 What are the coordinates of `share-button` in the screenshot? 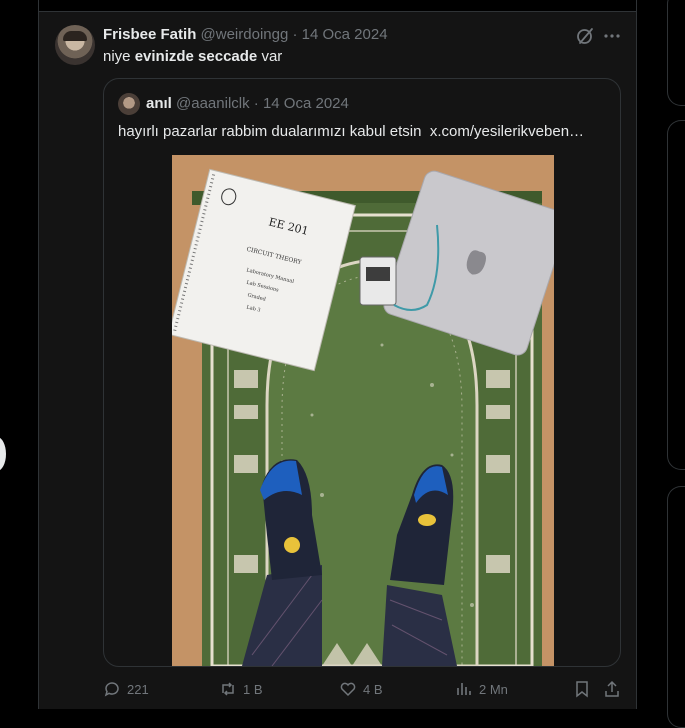 It's located at (612, 689).